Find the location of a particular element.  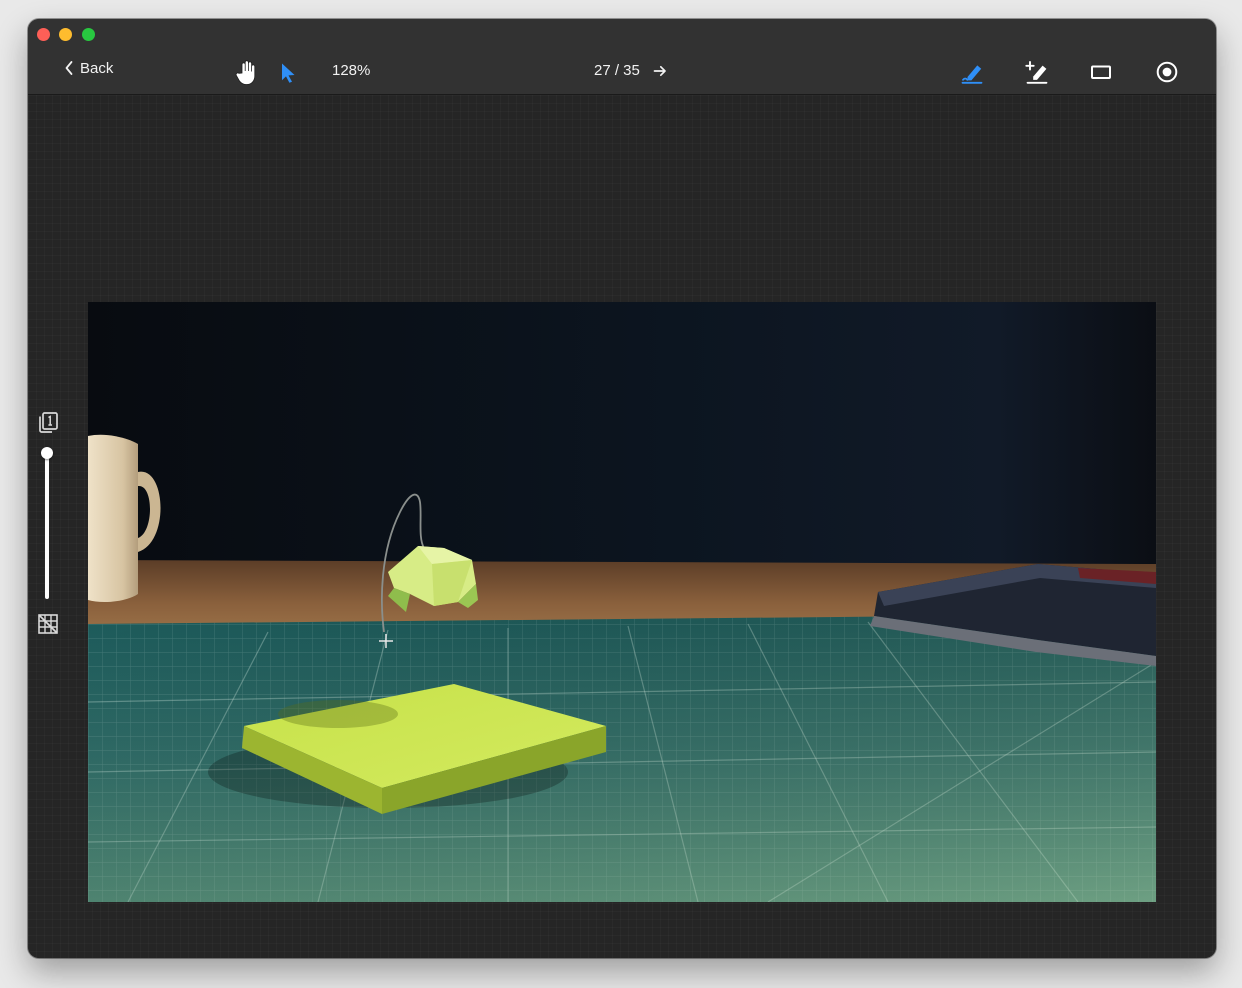

grid-toggle-button is located at coordinates (48, 624).